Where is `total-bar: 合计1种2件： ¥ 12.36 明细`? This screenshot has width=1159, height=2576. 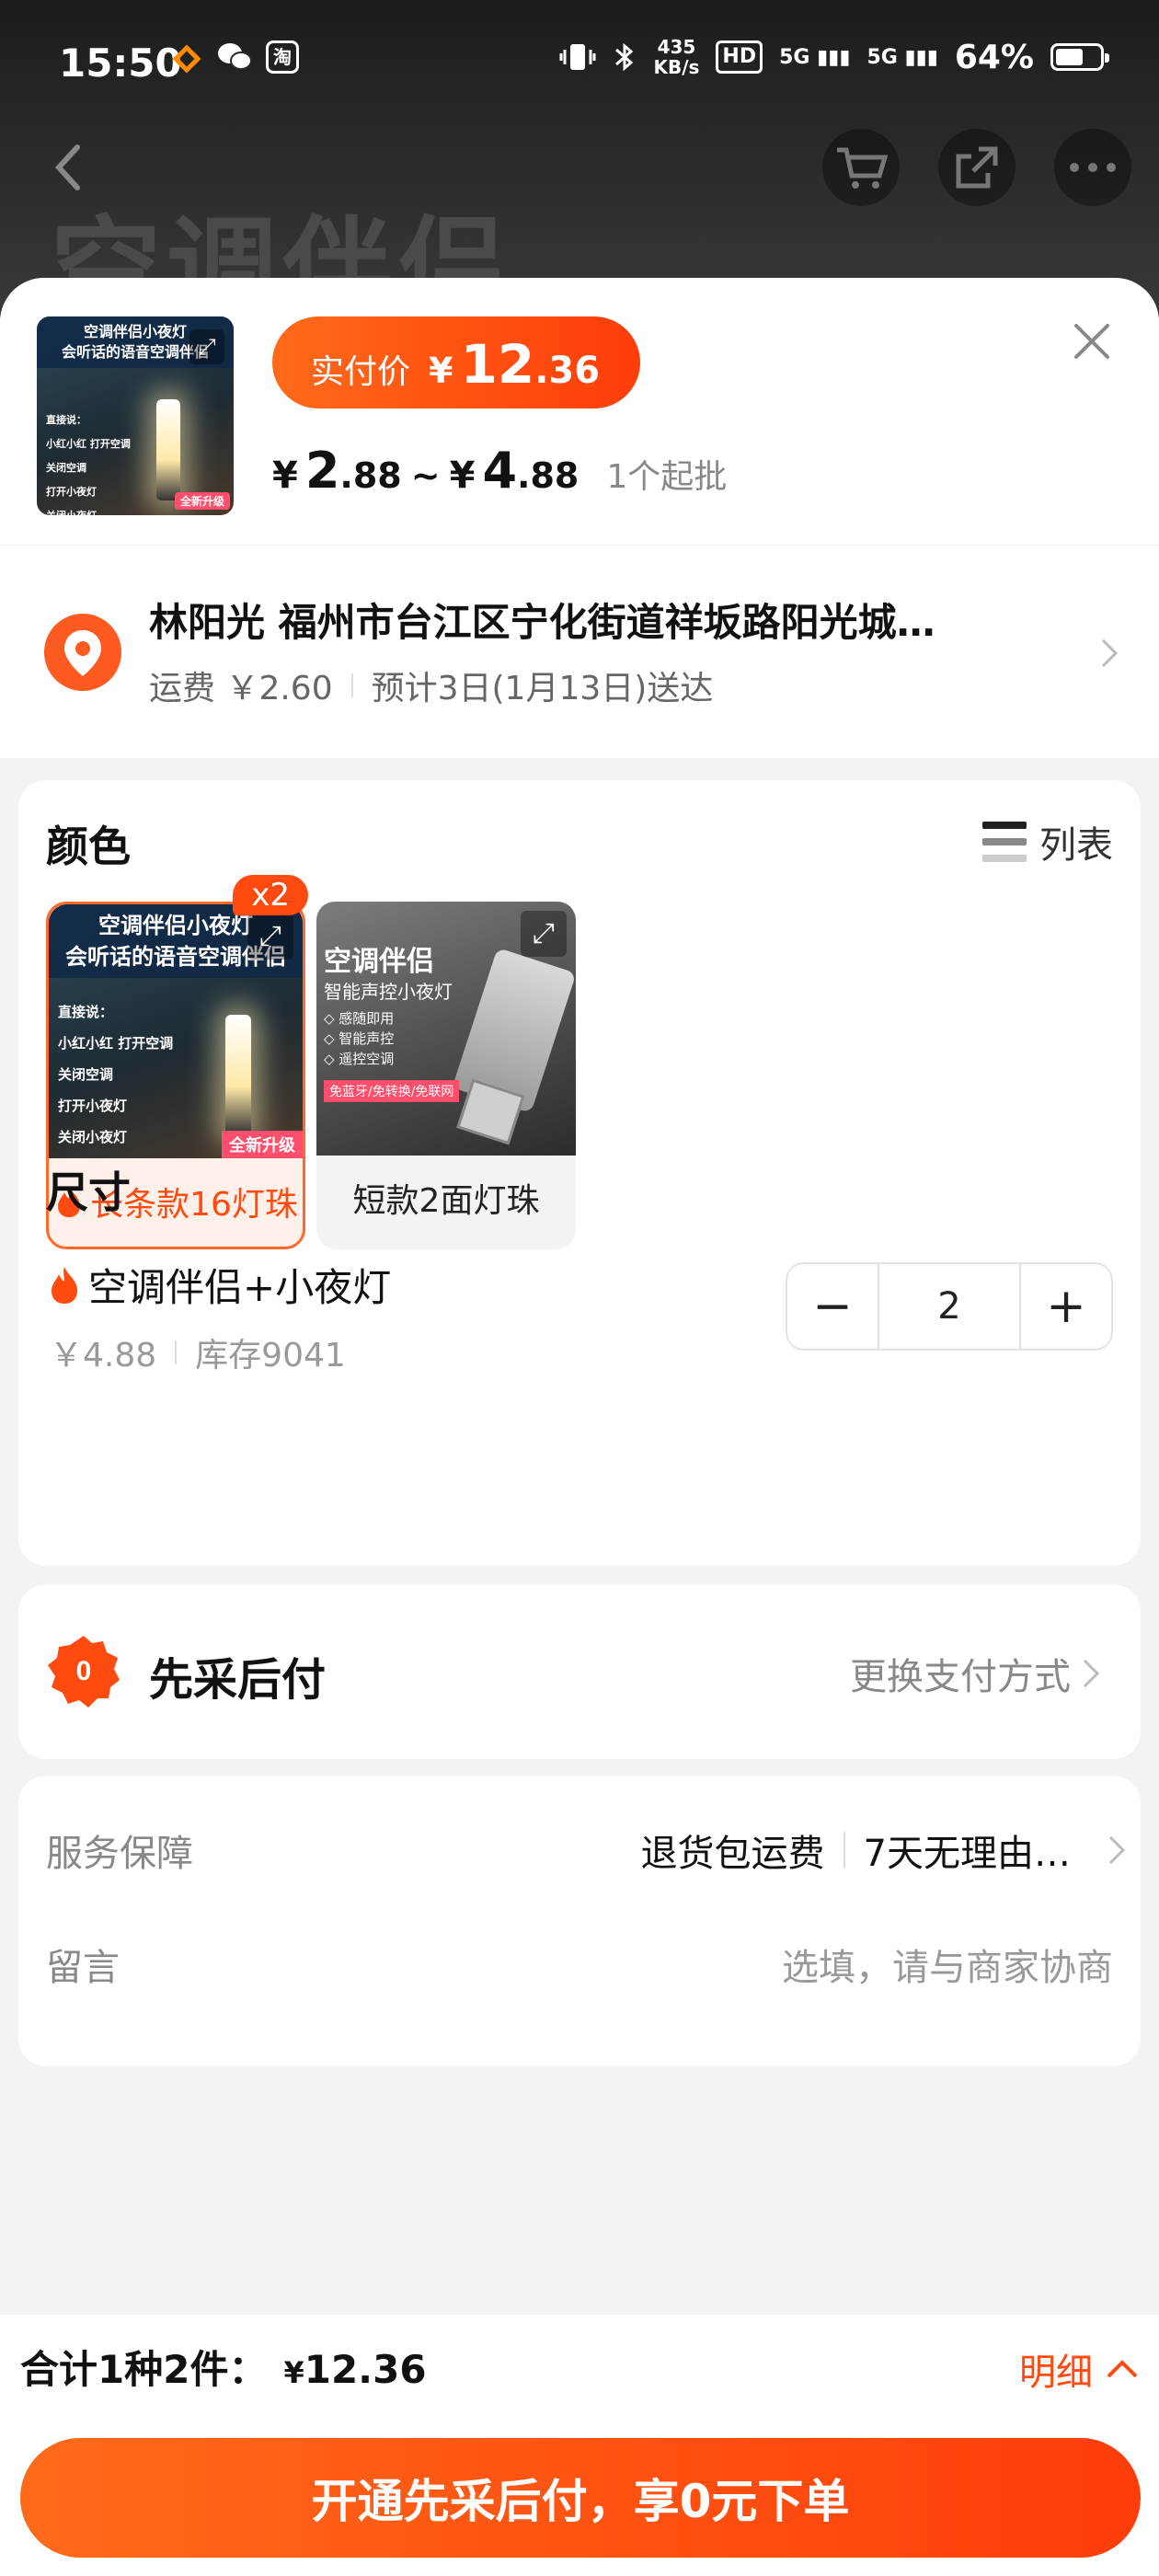 total-bar: 合计1种2件： ¥ 12.36 明细 is located at coordinates (579, 2367).